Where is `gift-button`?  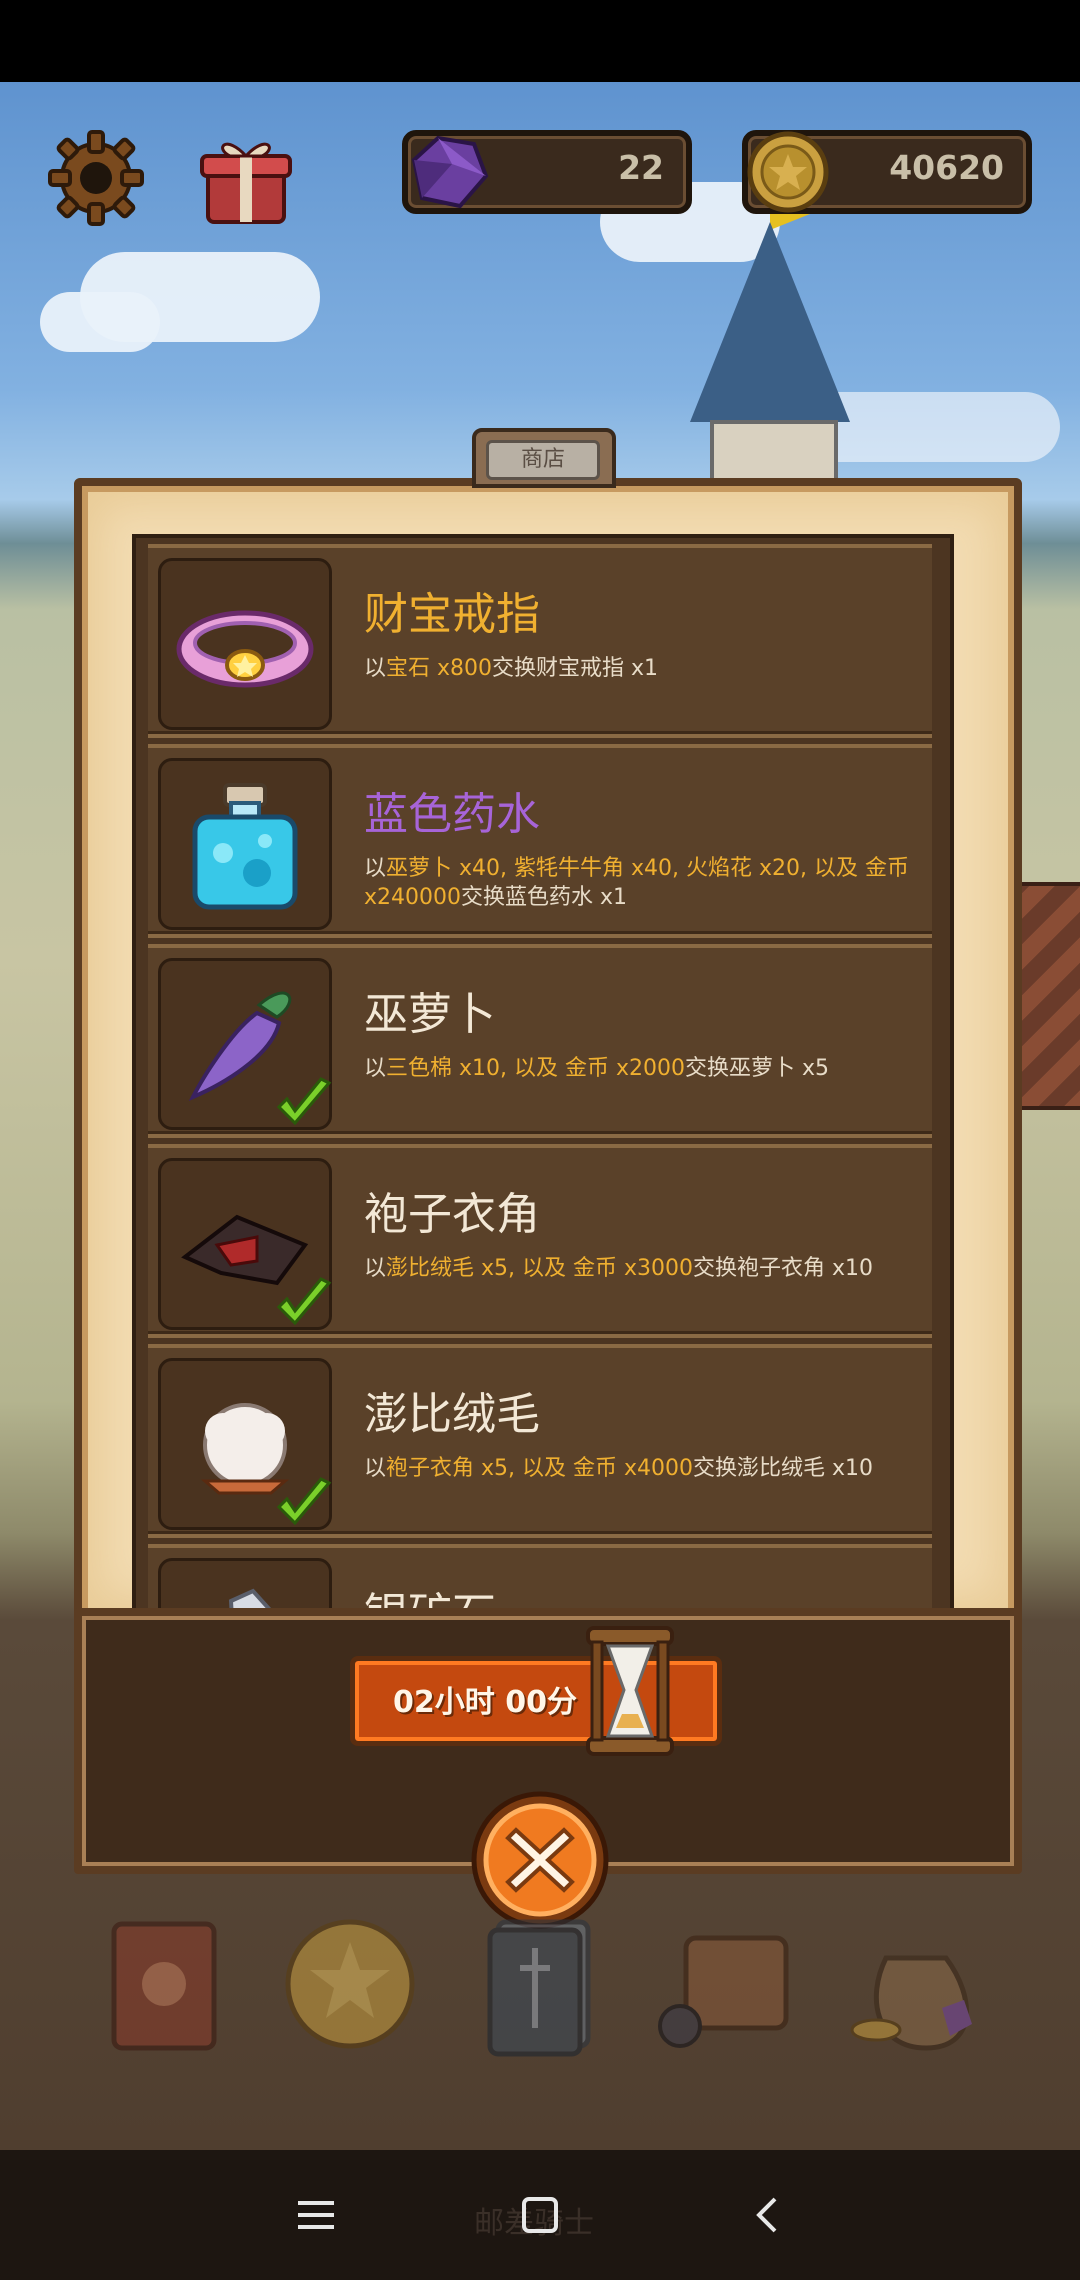 gift-button is located at coordinates (246, 178).